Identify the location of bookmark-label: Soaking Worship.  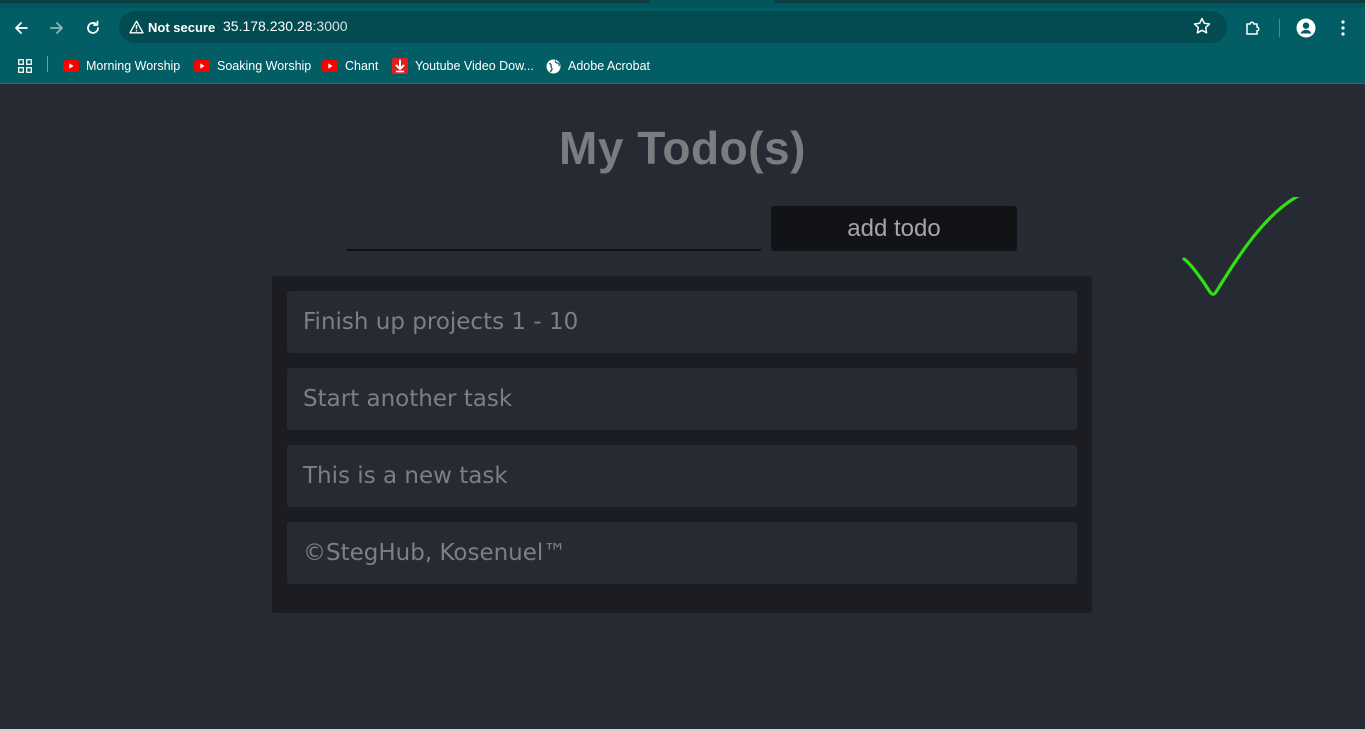
(264, 66).